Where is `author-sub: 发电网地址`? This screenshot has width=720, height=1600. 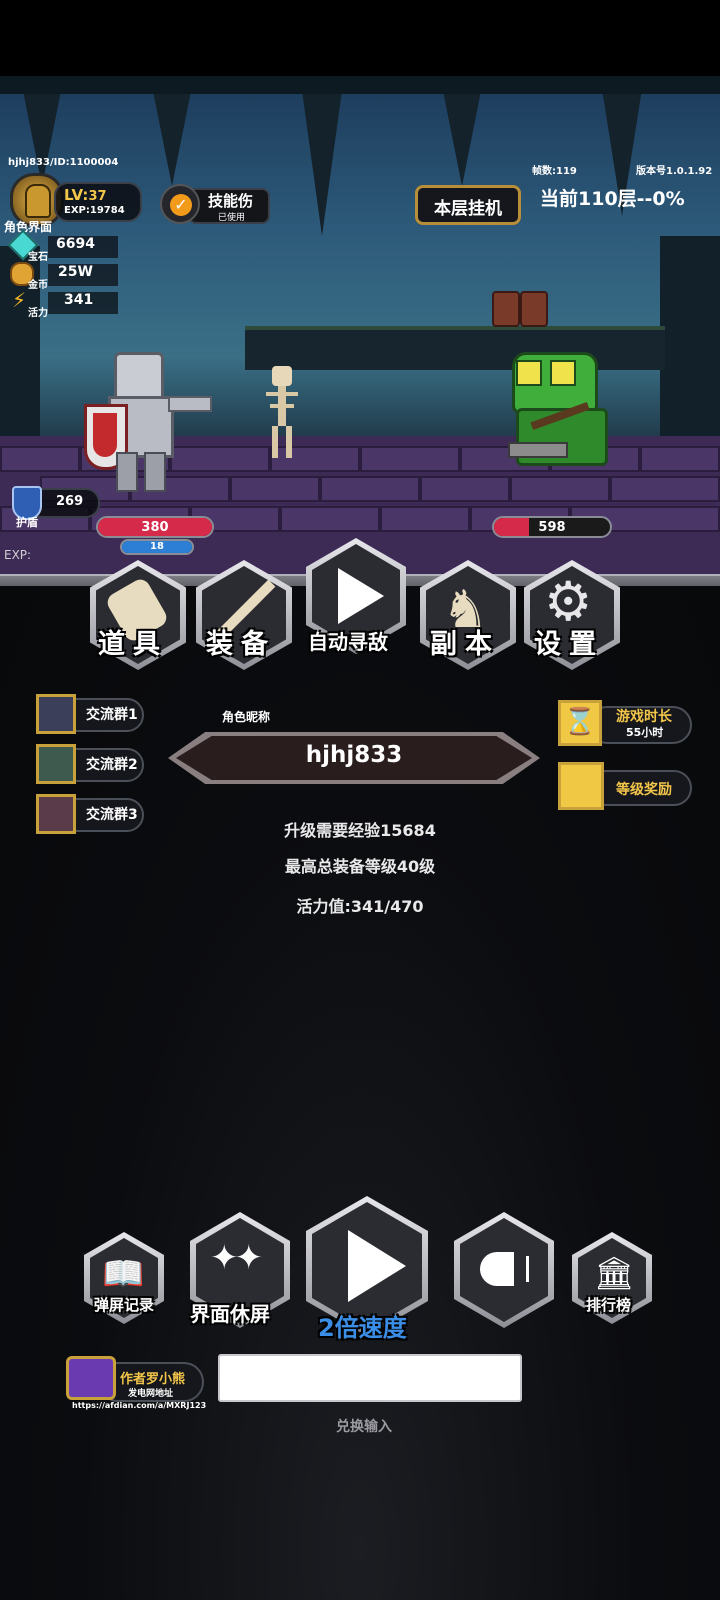
author-sub: 发电网地址 is located at coordinates (151, 1394).